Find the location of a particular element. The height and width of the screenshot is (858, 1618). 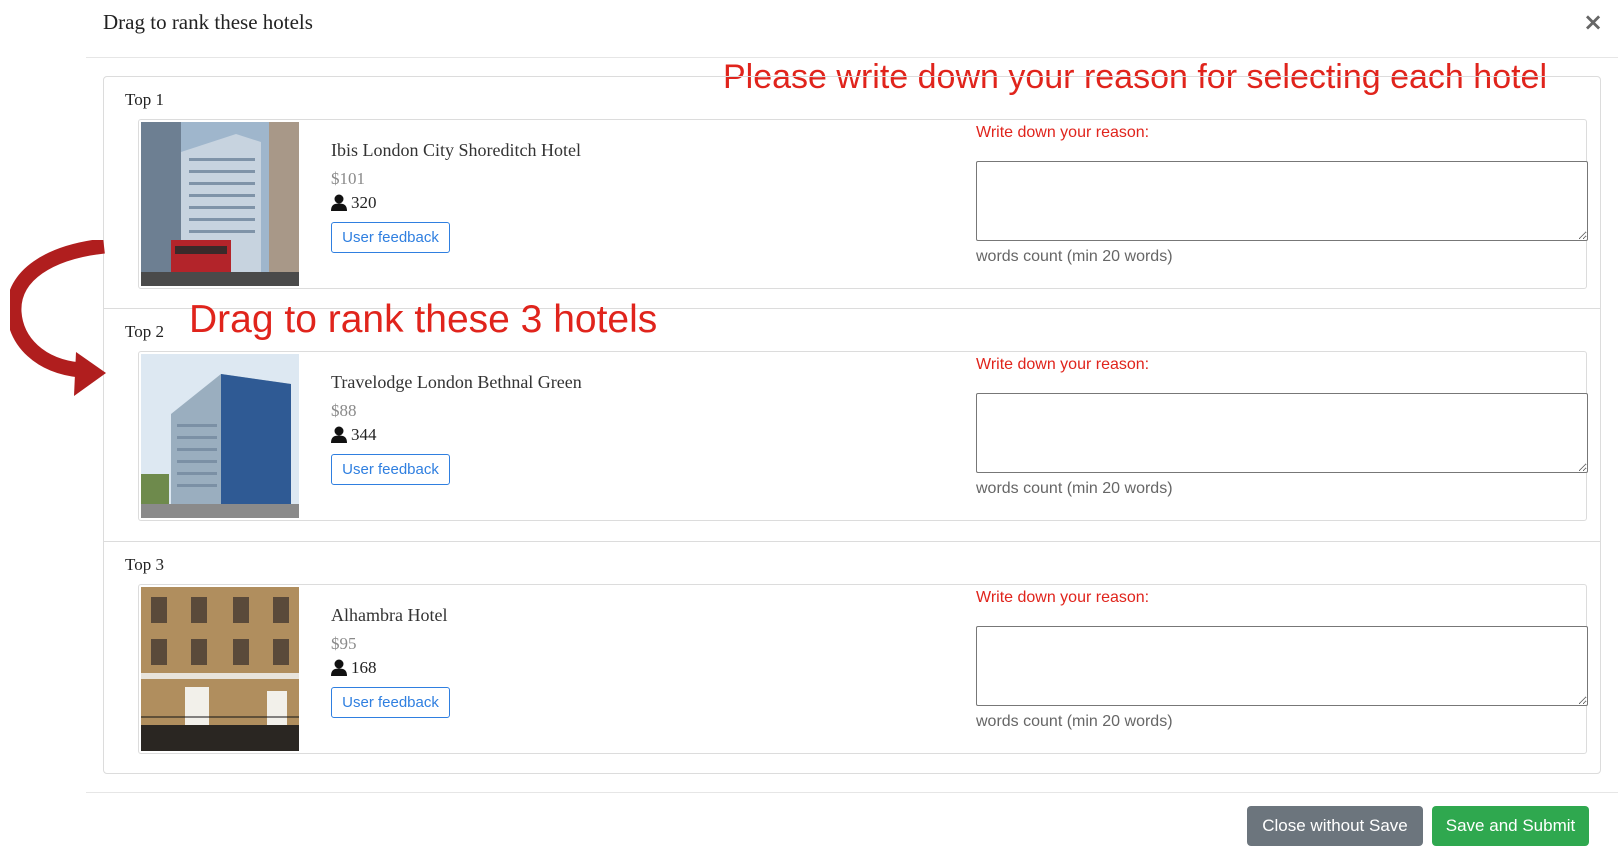

hotel-name: Travelodge London Bethnal Green is located at coordinates (456, 382).